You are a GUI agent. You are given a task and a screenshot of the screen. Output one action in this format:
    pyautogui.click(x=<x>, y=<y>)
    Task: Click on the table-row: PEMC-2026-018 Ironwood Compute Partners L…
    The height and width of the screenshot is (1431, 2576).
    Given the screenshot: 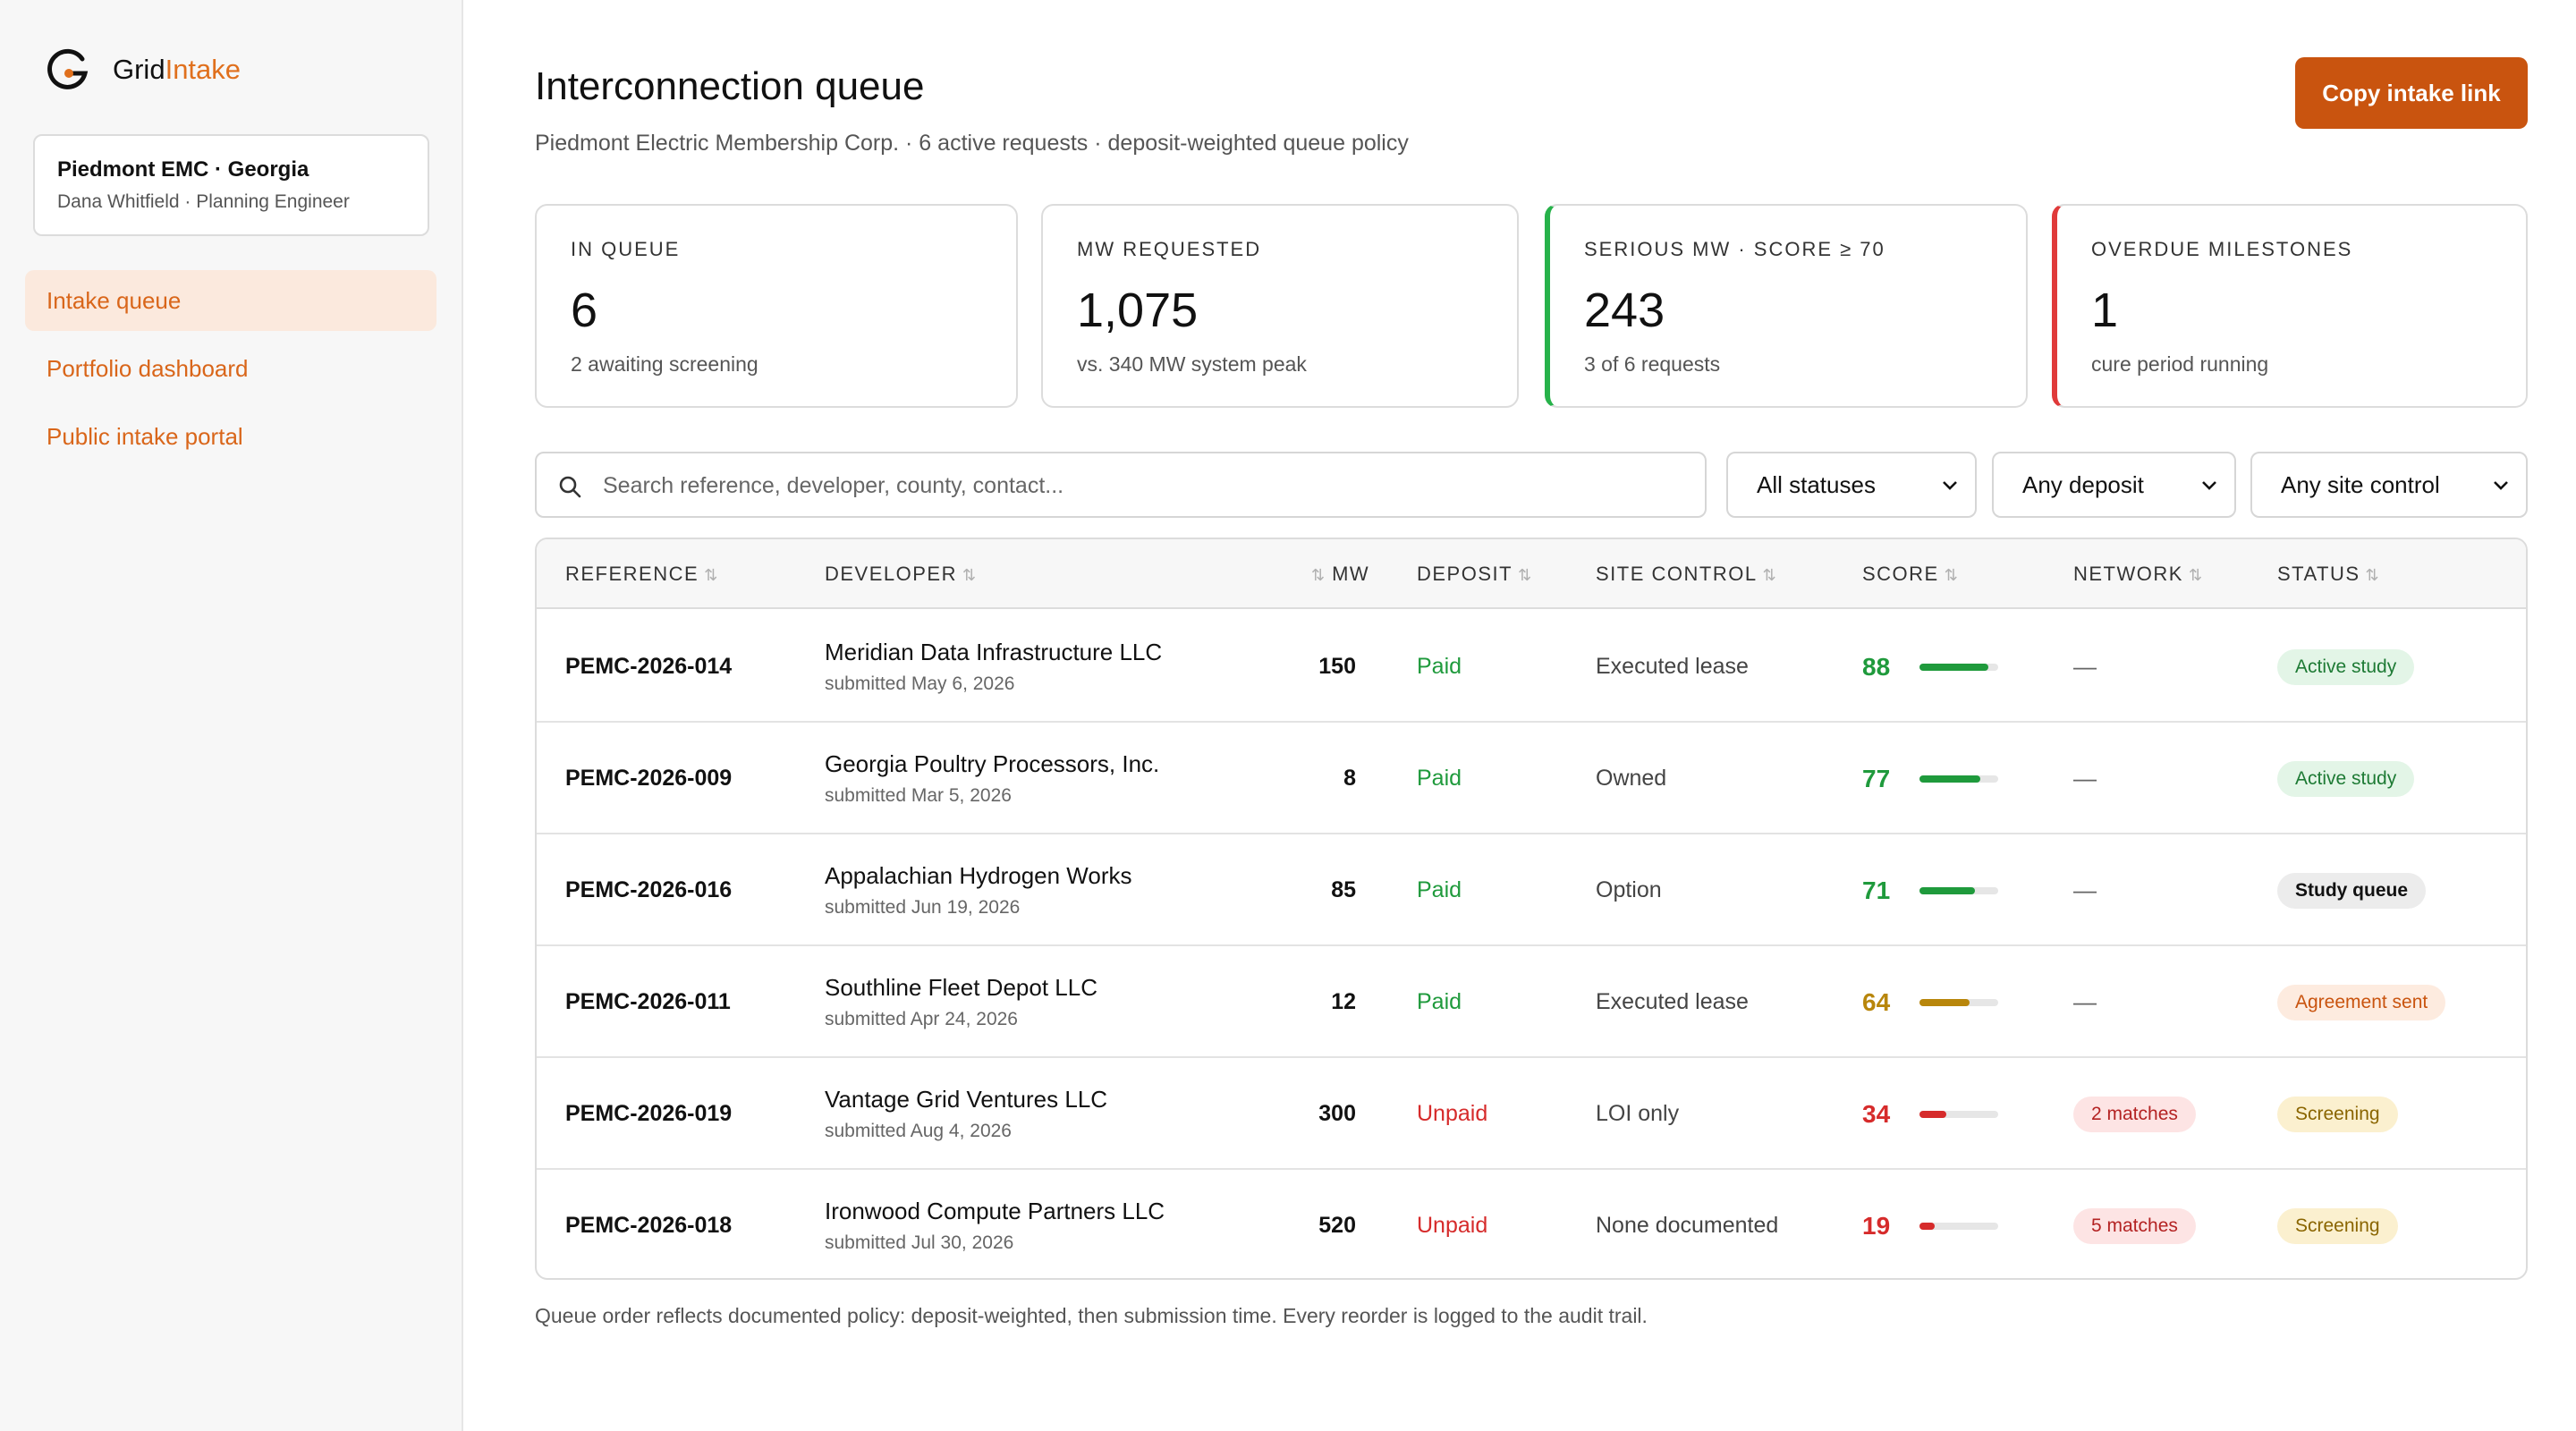 What is the action you would take?
    pyautogui.click(x=1531, y=1224)
    